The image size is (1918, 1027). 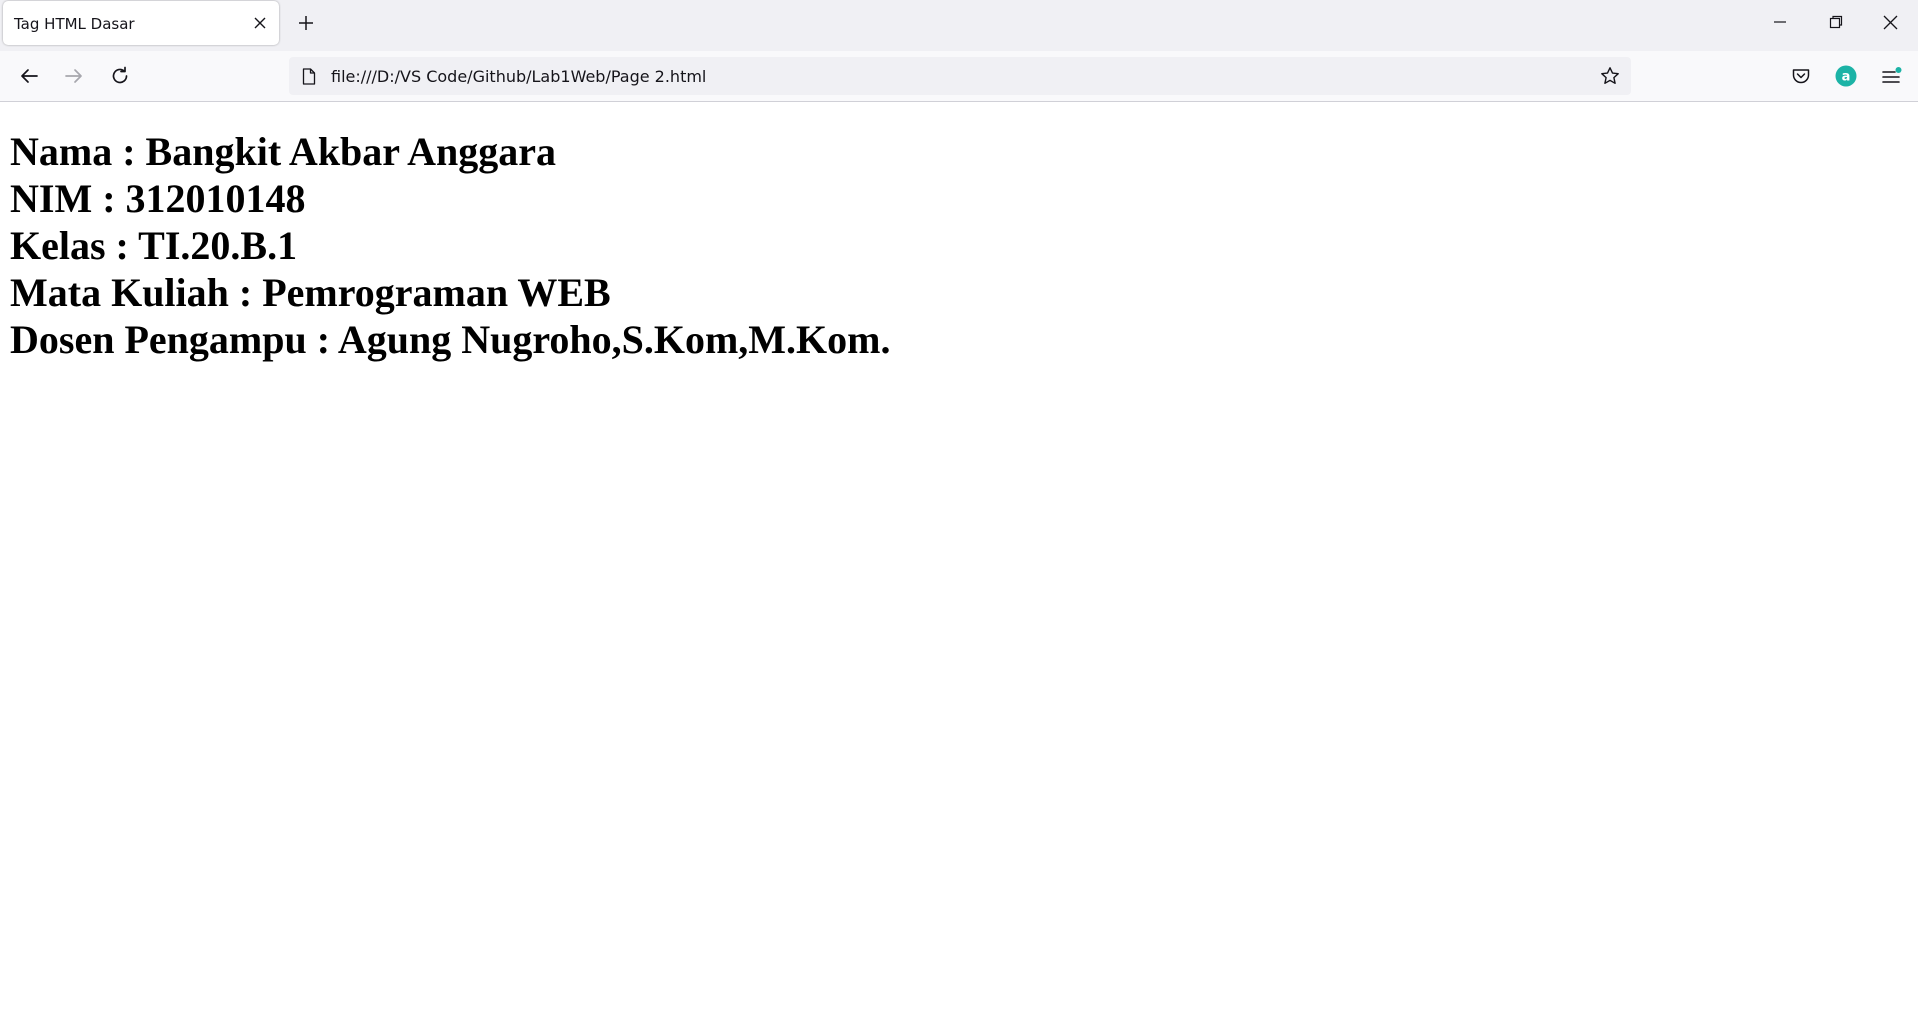 I want to click on account-icon: a, so click(x=1846, y=76).